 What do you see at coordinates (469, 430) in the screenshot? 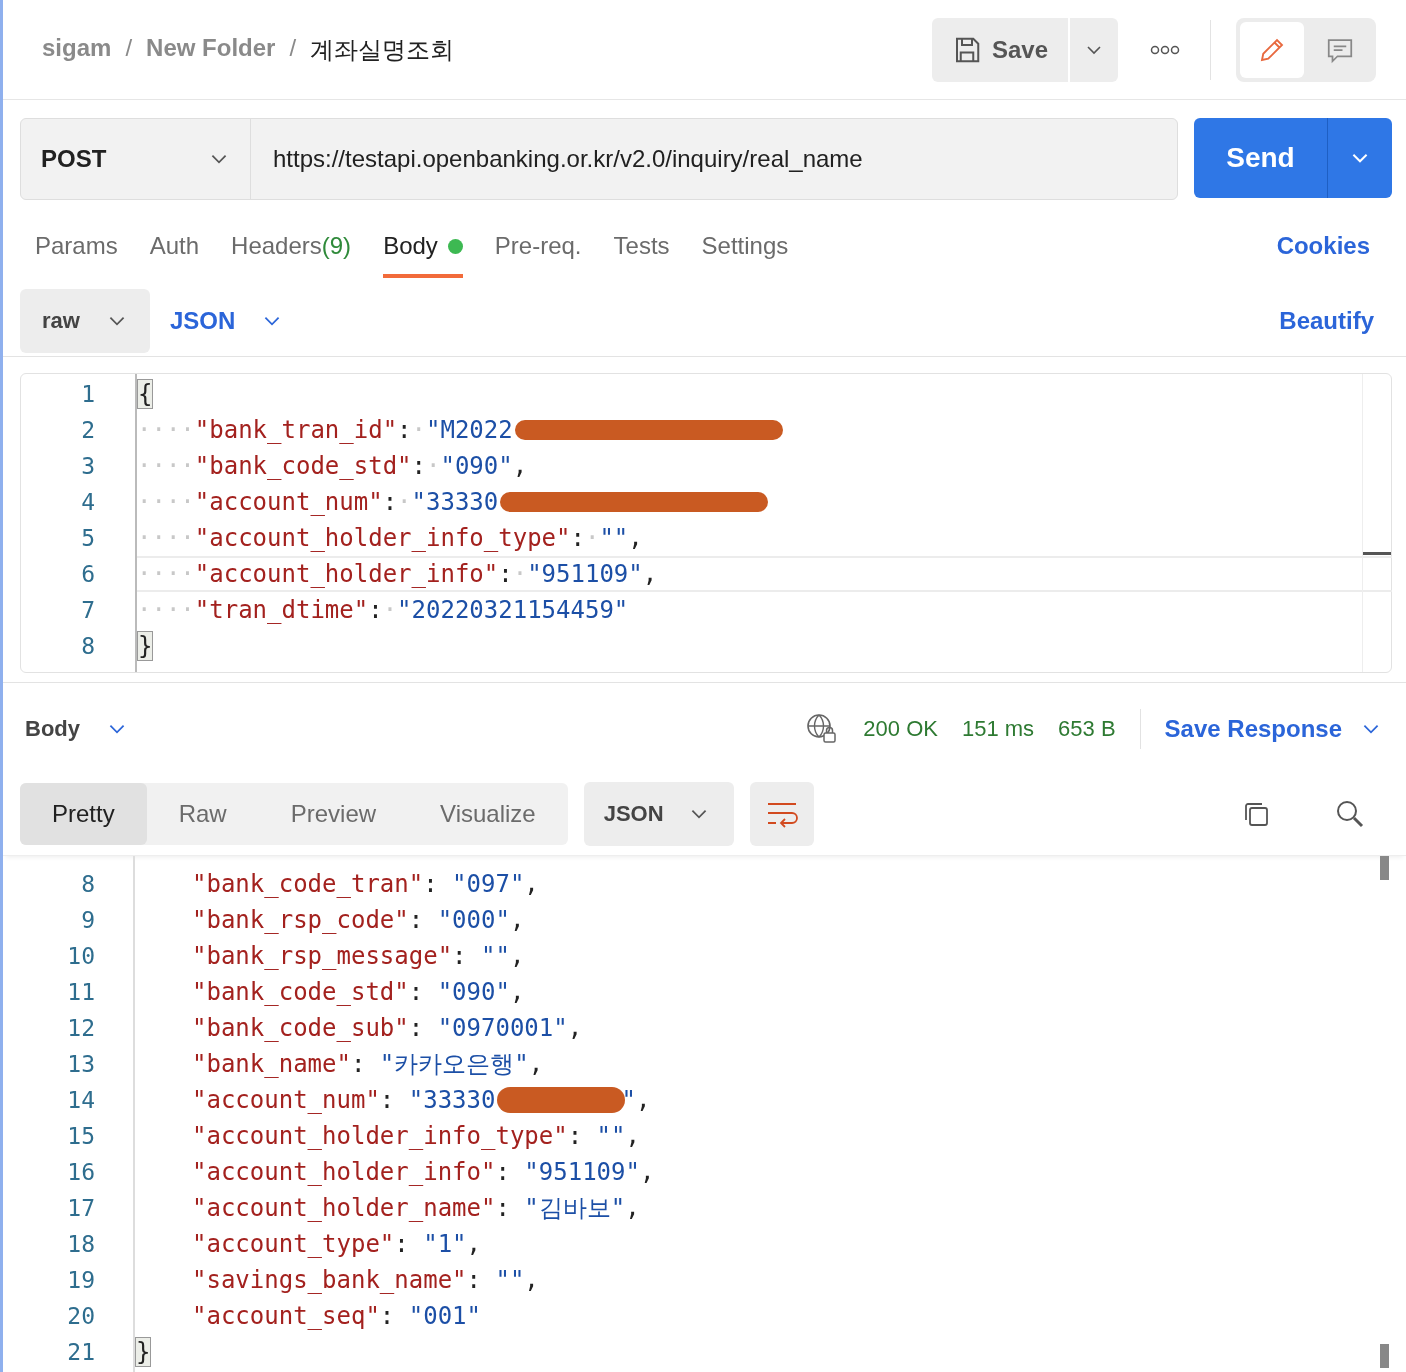
I see `json-string: "M2022` at bounding box center [469, 430].